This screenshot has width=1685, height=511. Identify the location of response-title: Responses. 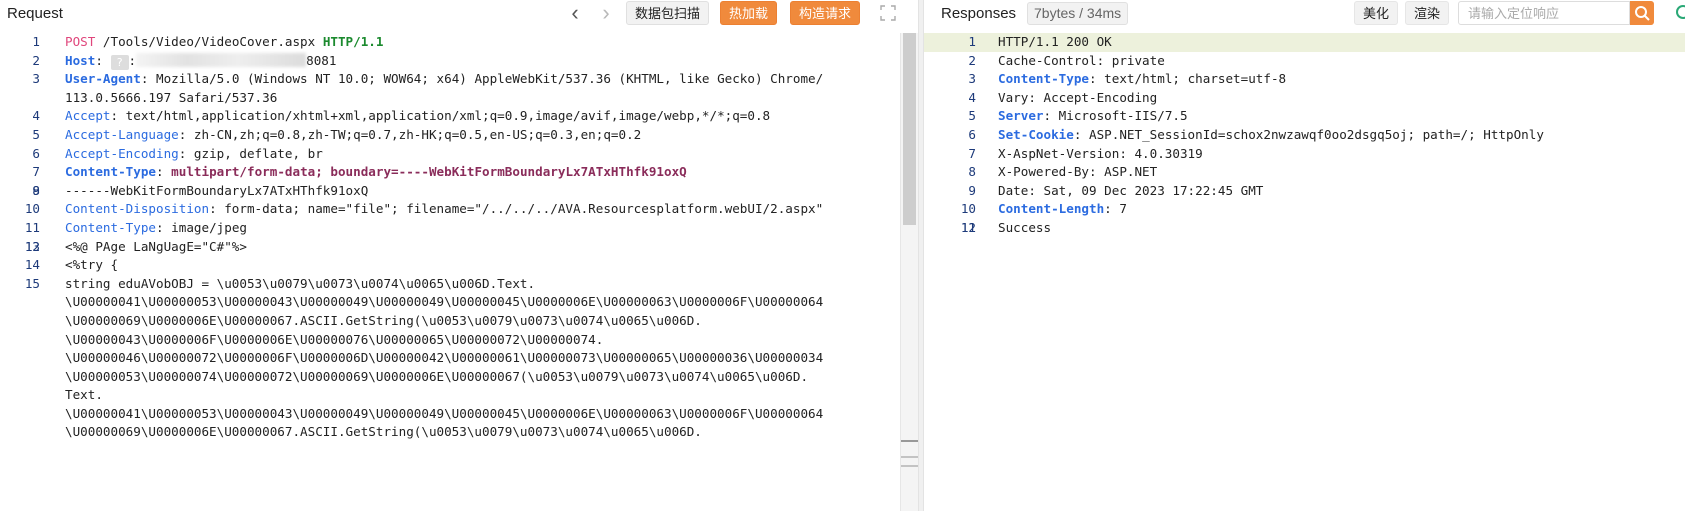
(979, 13).